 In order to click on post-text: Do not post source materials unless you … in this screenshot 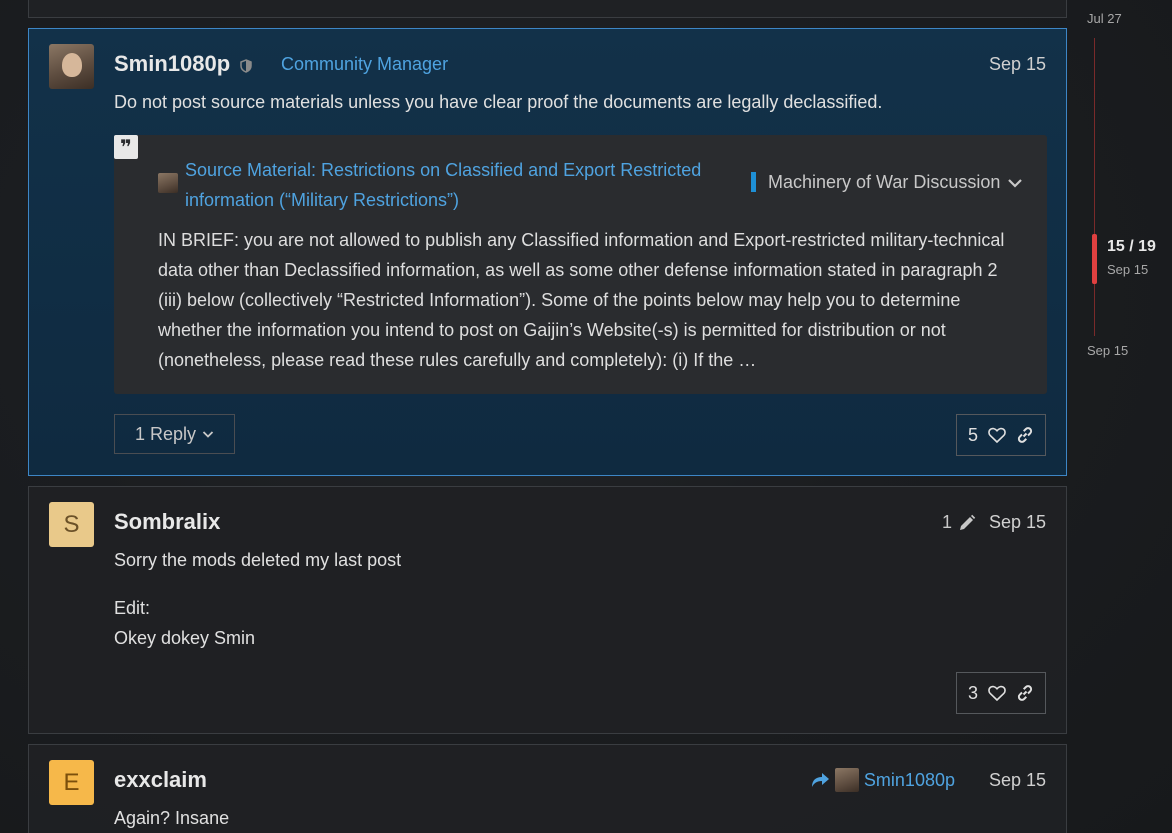, I will do `click(498, 102)`.